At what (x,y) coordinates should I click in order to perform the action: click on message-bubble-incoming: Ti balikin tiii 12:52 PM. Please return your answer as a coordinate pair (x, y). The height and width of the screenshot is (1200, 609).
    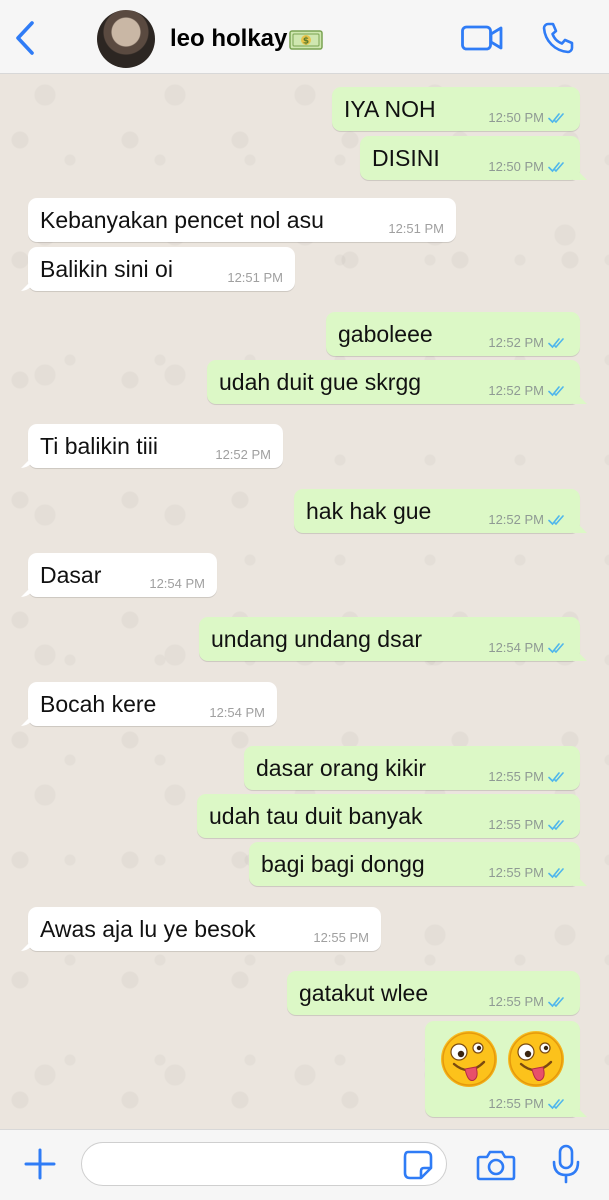
    Looking at the image, I should click on (155, 446).